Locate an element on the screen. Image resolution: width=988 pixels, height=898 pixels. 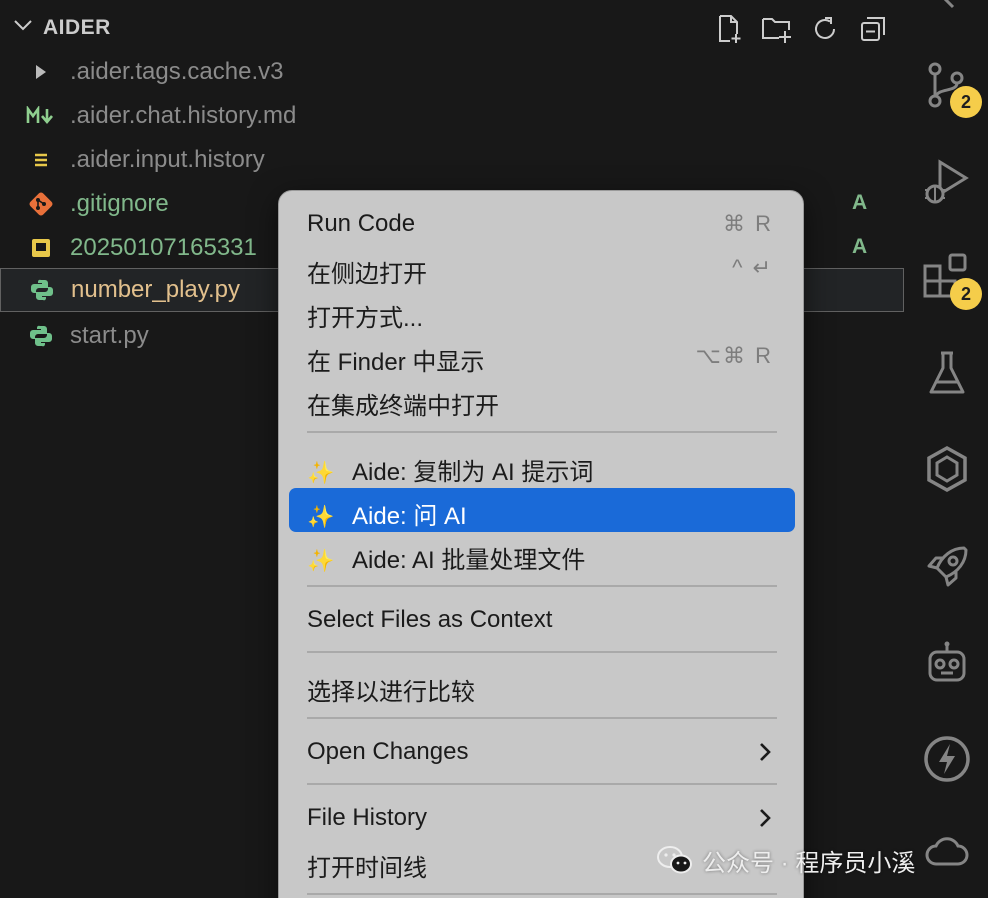
menu-item-label: Aide: AI 批量处理文件 is located at coordinates (469, 560).